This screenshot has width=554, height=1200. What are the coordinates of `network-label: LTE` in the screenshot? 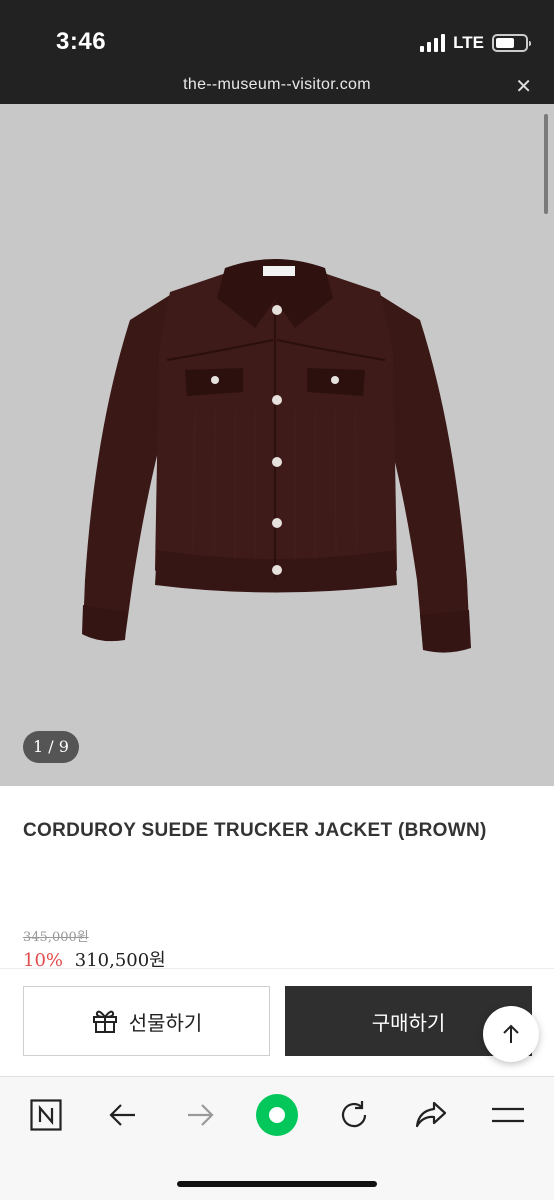 It's located at (468, 42).